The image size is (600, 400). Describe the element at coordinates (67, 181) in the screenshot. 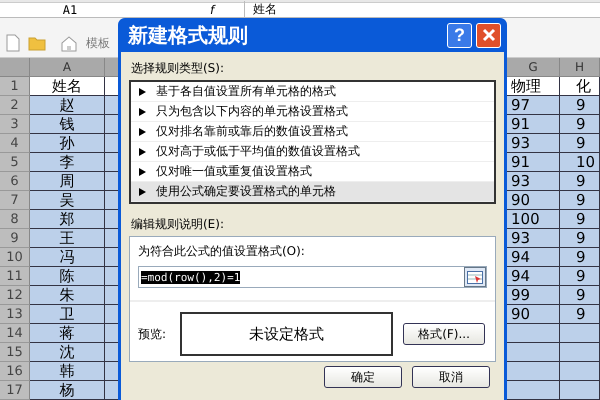

I see `table-cell: 周` at that location.